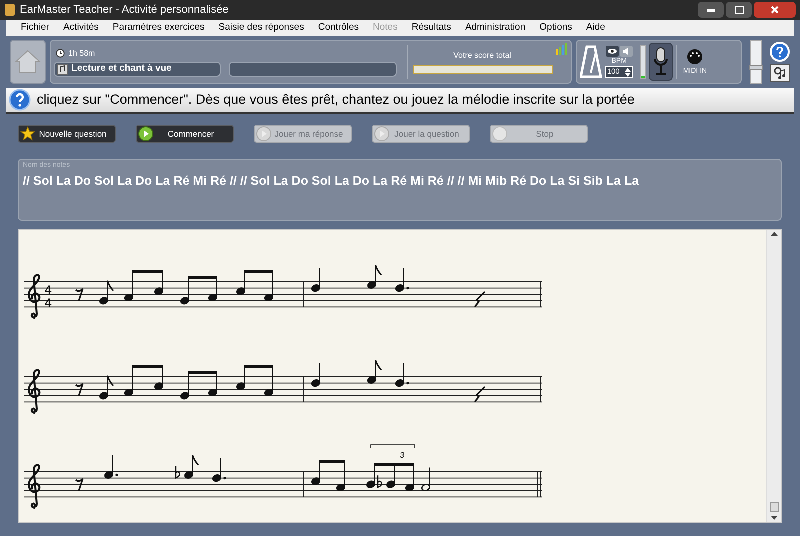 The image size is (800, 536). What do you see at coordinates (628, 72) in the screenshot?
I see `spinner-arrows-icon` at bounding box center [628, 72].